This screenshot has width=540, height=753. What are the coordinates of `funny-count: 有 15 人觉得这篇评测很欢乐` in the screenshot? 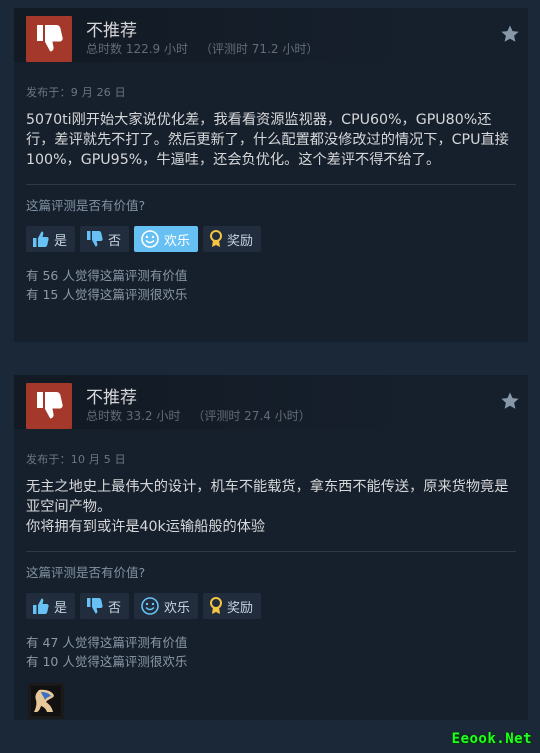 It's located at (107, 294).